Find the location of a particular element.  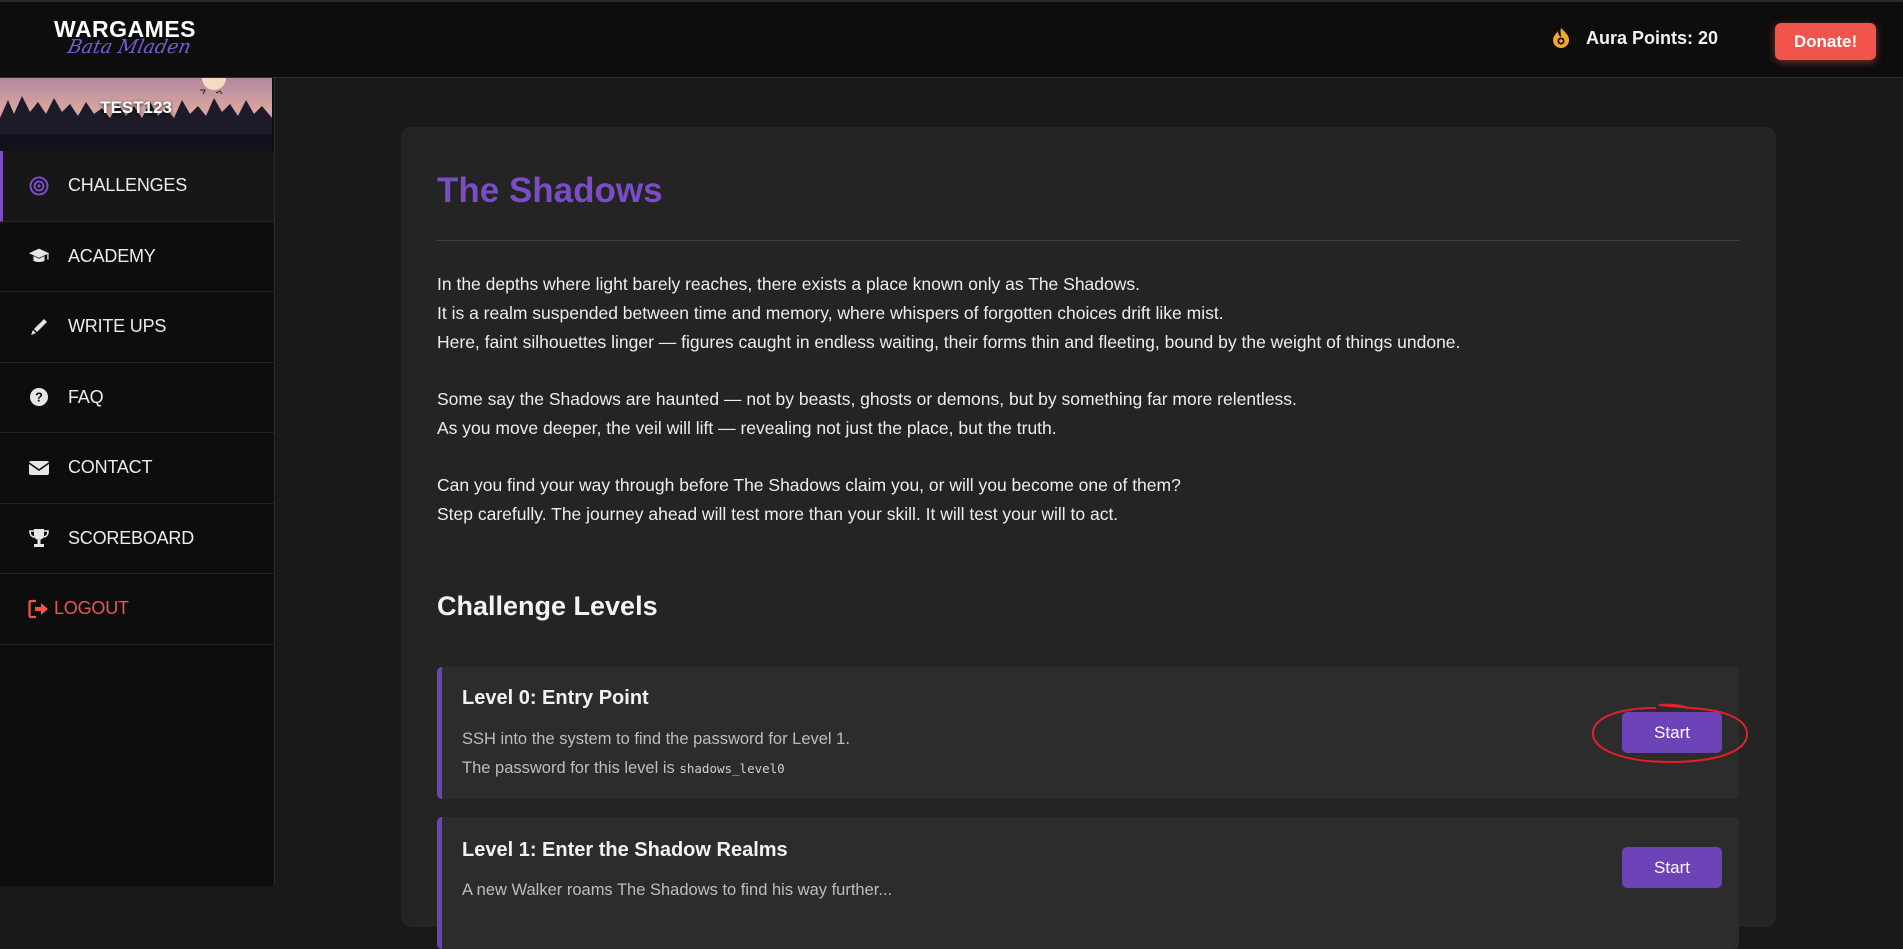

sign-out-icon is located at coordinates (39, 609).